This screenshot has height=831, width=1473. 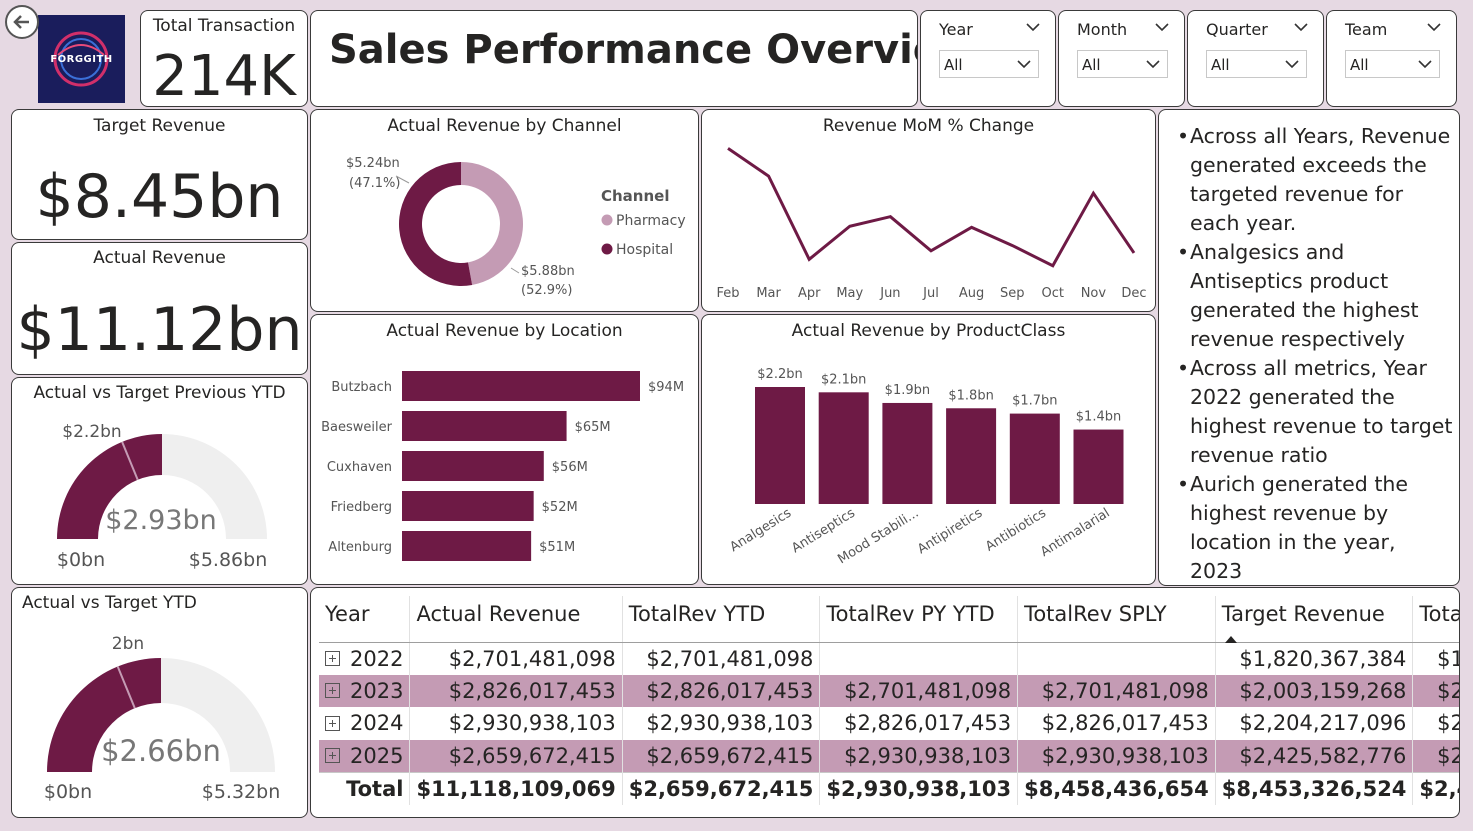 I want to click on col-header-totalrev-sply: TotalRev SPLY, so click(x=1116, y=619).